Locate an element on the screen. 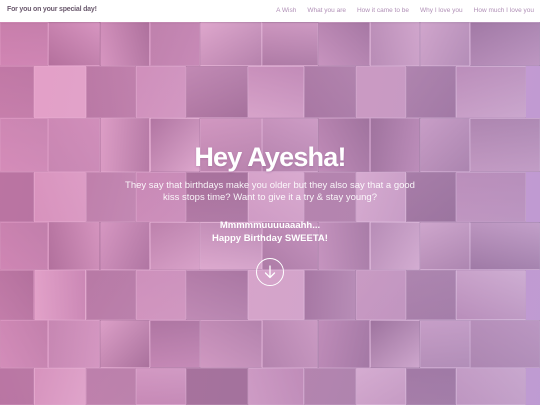 The height and width of the screenshot is (405, 540). scroll-down-button is located at coordinates (270, 272).